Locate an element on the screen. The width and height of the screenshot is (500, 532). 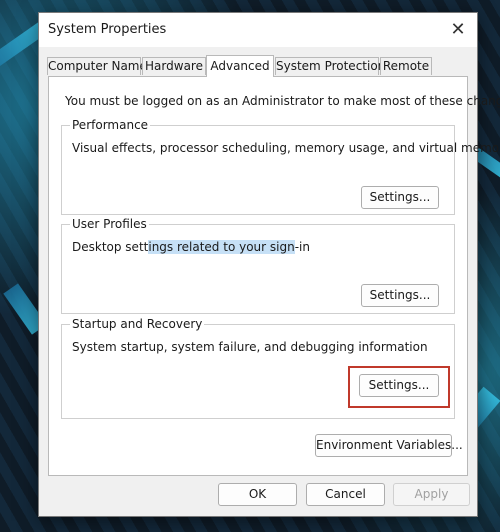
dialog-title: System Properties is located at coordinates (107, 29).